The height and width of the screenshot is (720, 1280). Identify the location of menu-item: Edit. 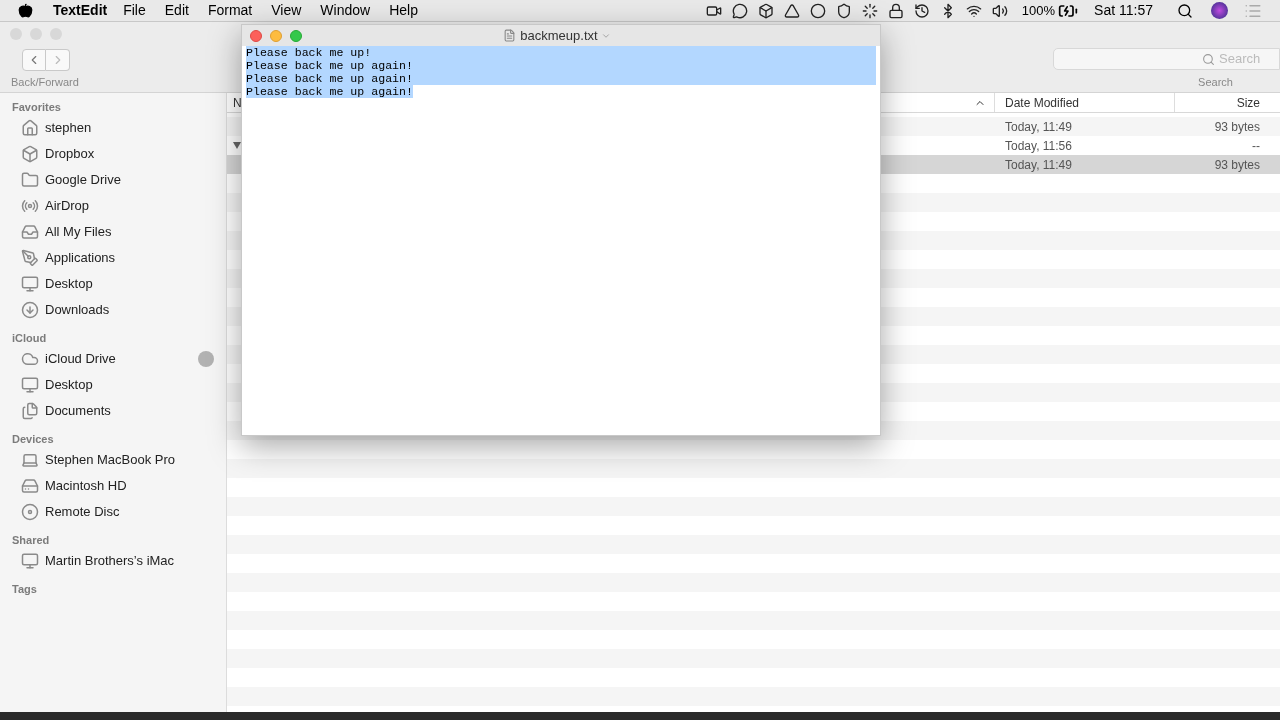
(176, 10).